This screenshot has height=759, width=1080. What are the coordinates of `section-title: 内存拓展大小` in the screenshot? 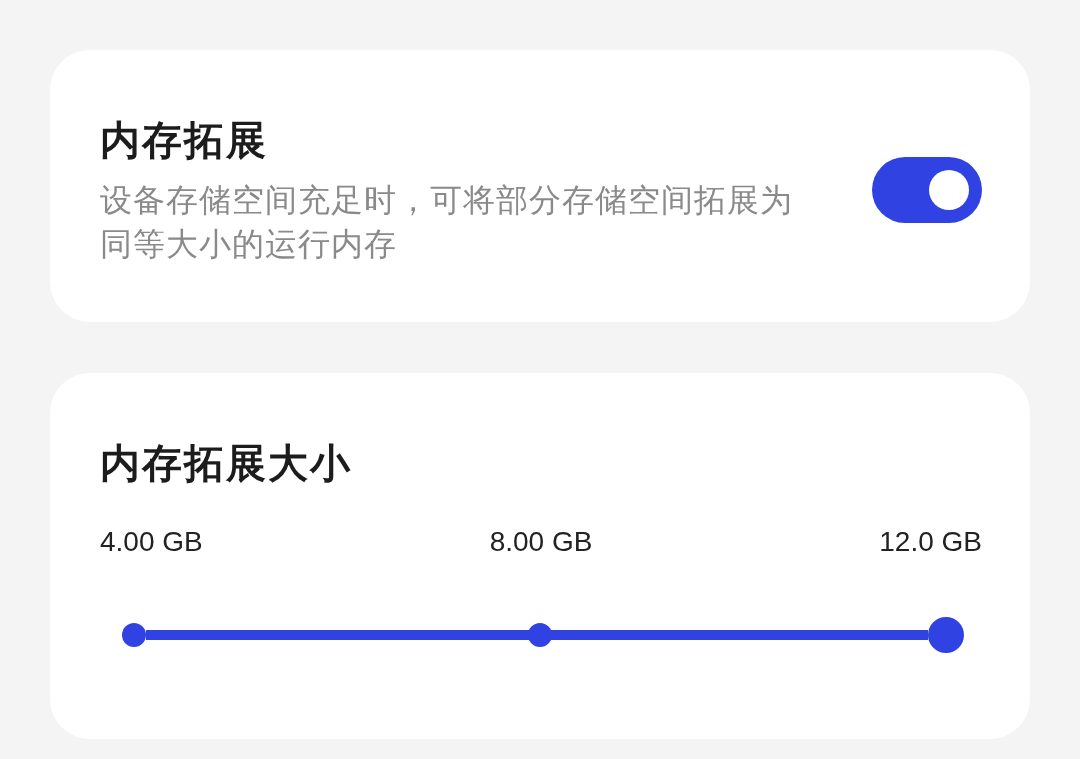 It's located at (226, 463).